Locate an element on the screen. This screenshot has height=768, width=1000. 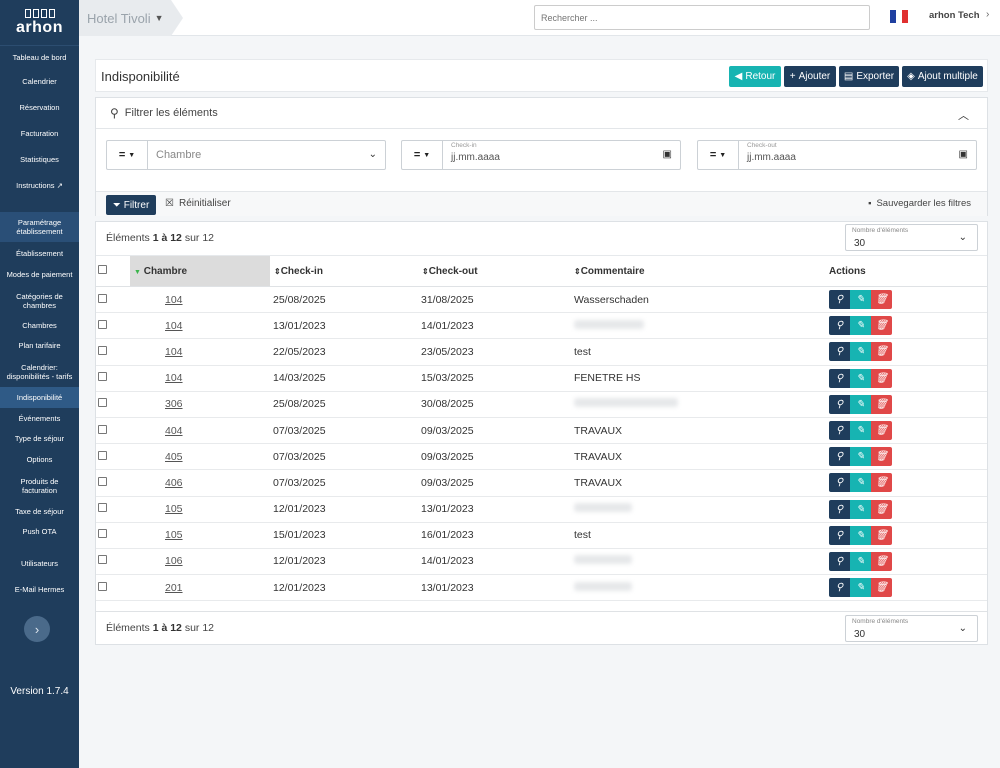
sidebar-item-3: Facturation is located at coordinates (39, 133).